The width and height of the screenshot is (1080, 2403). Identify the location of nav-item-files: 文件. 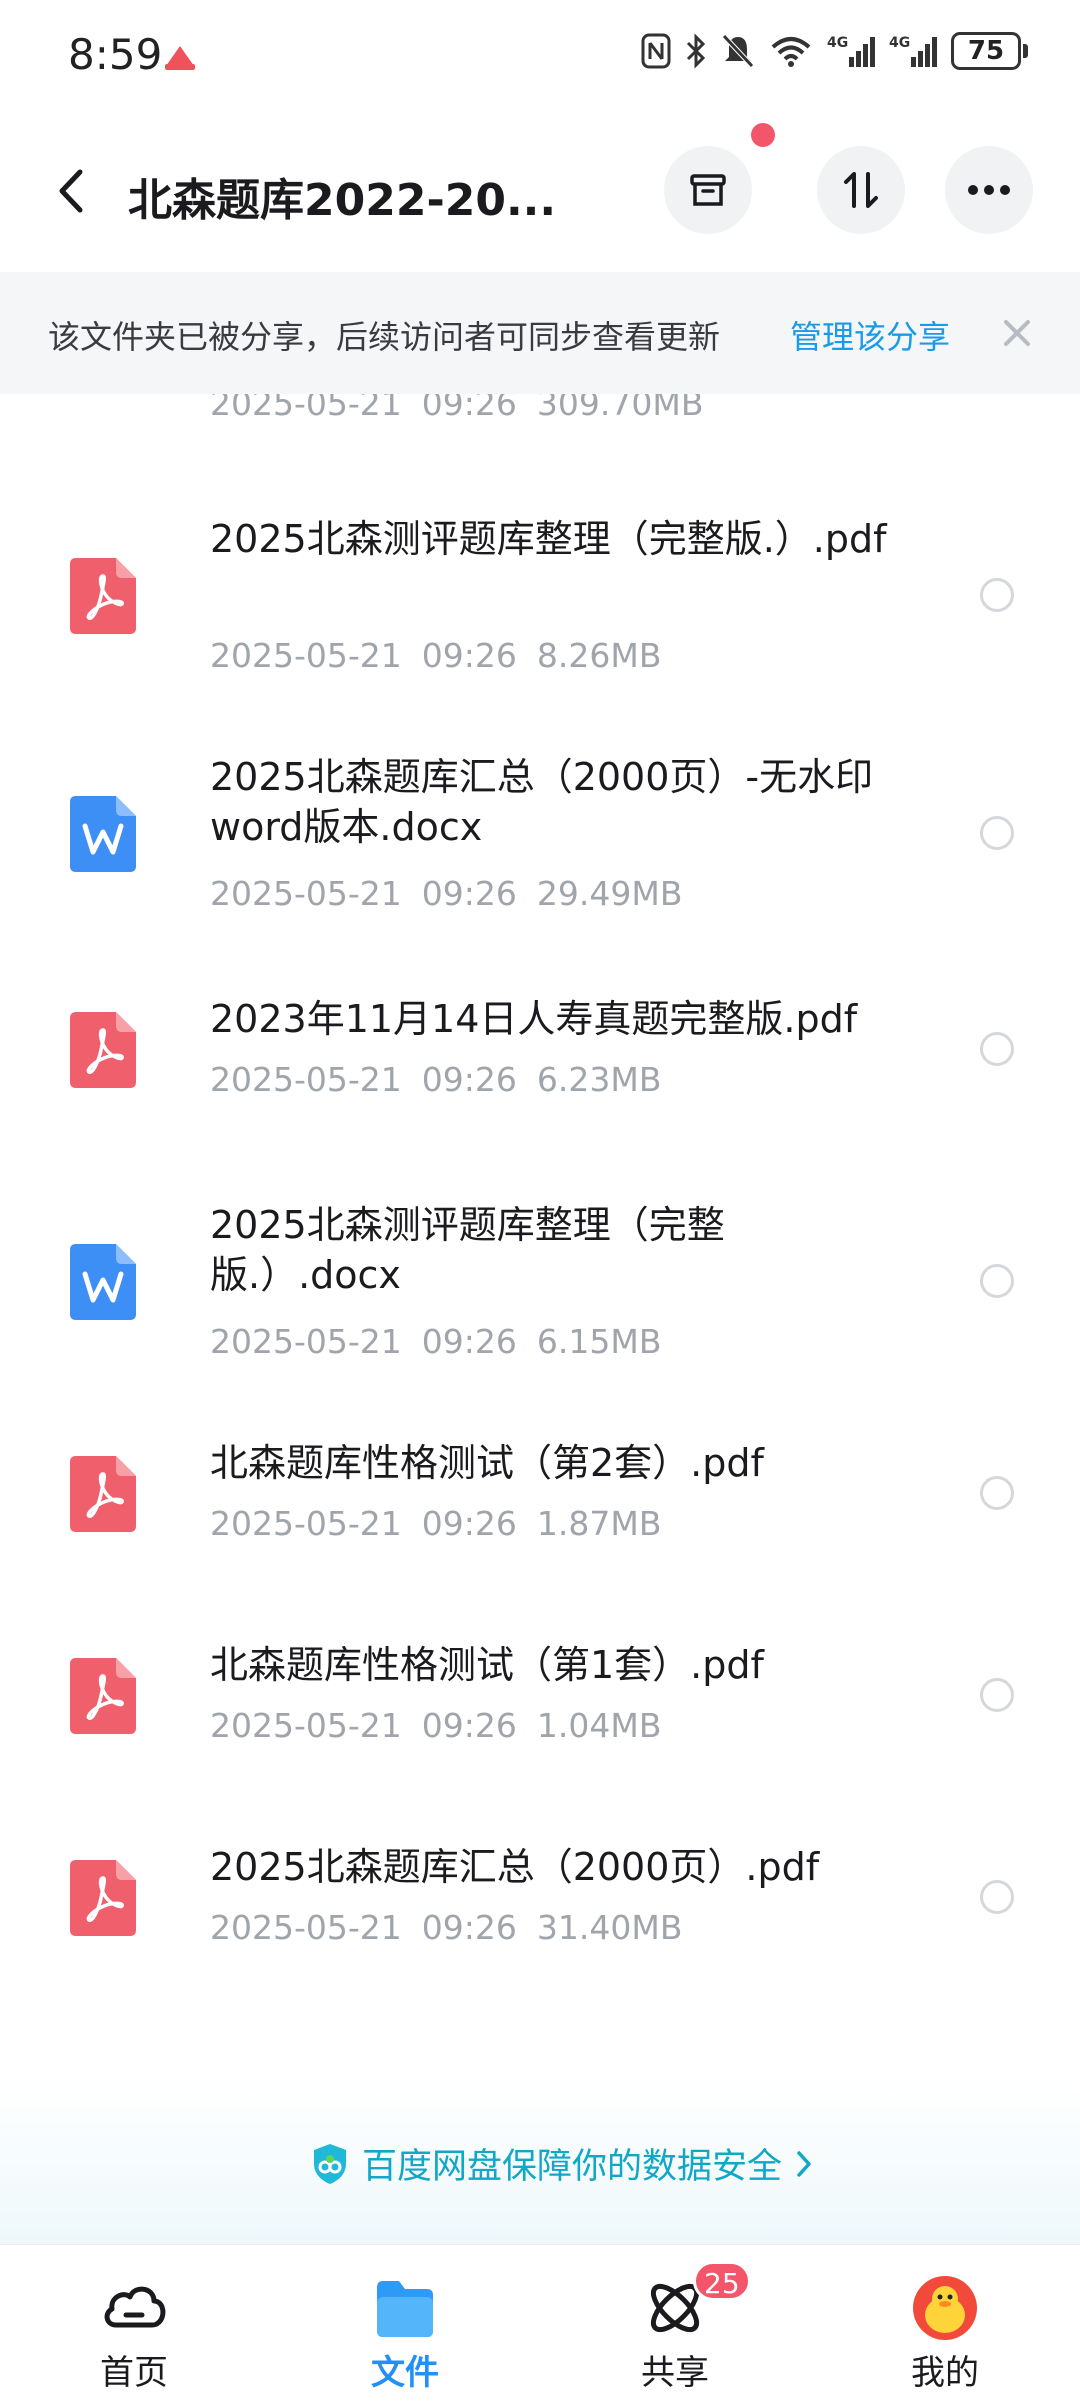
(405, 2324).